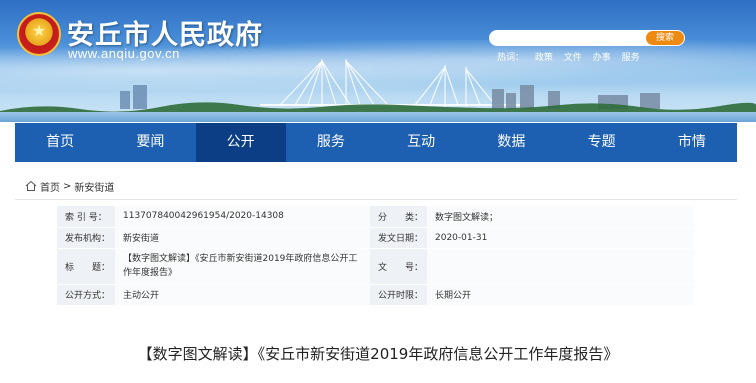 The height and width of the screenshot is (383, 756). I want to click on docno-value, so click(560, 266).